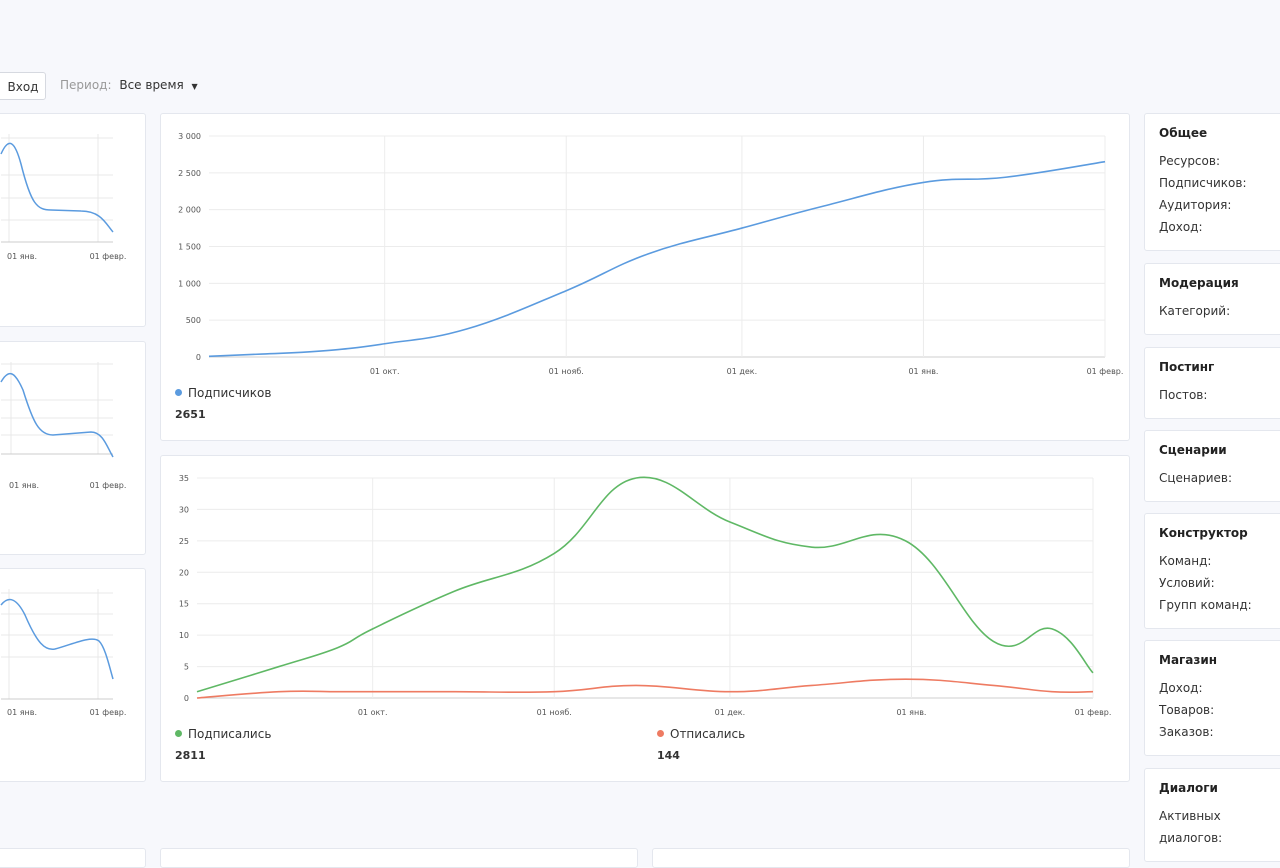  Describe the element at coordinates (24, 485) in the screenshot. I see `mini-chart-2-tick: 01 янв.` at that location.